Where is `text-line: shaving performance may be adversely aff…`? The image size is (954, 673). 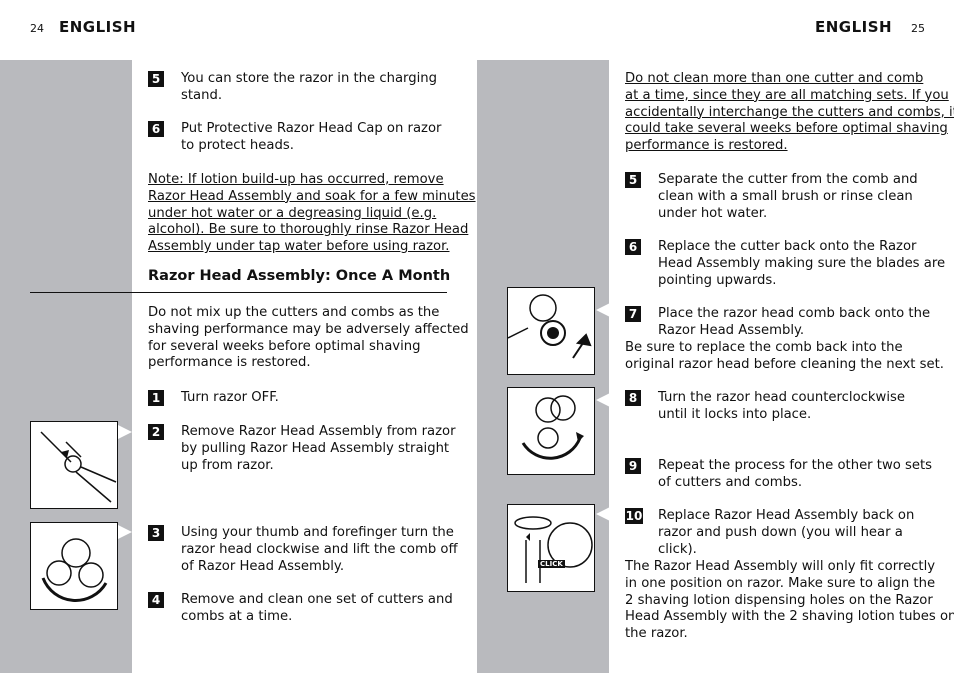
text-line: shaving performance may be adversely aff… is located at coordinates (308, 329).